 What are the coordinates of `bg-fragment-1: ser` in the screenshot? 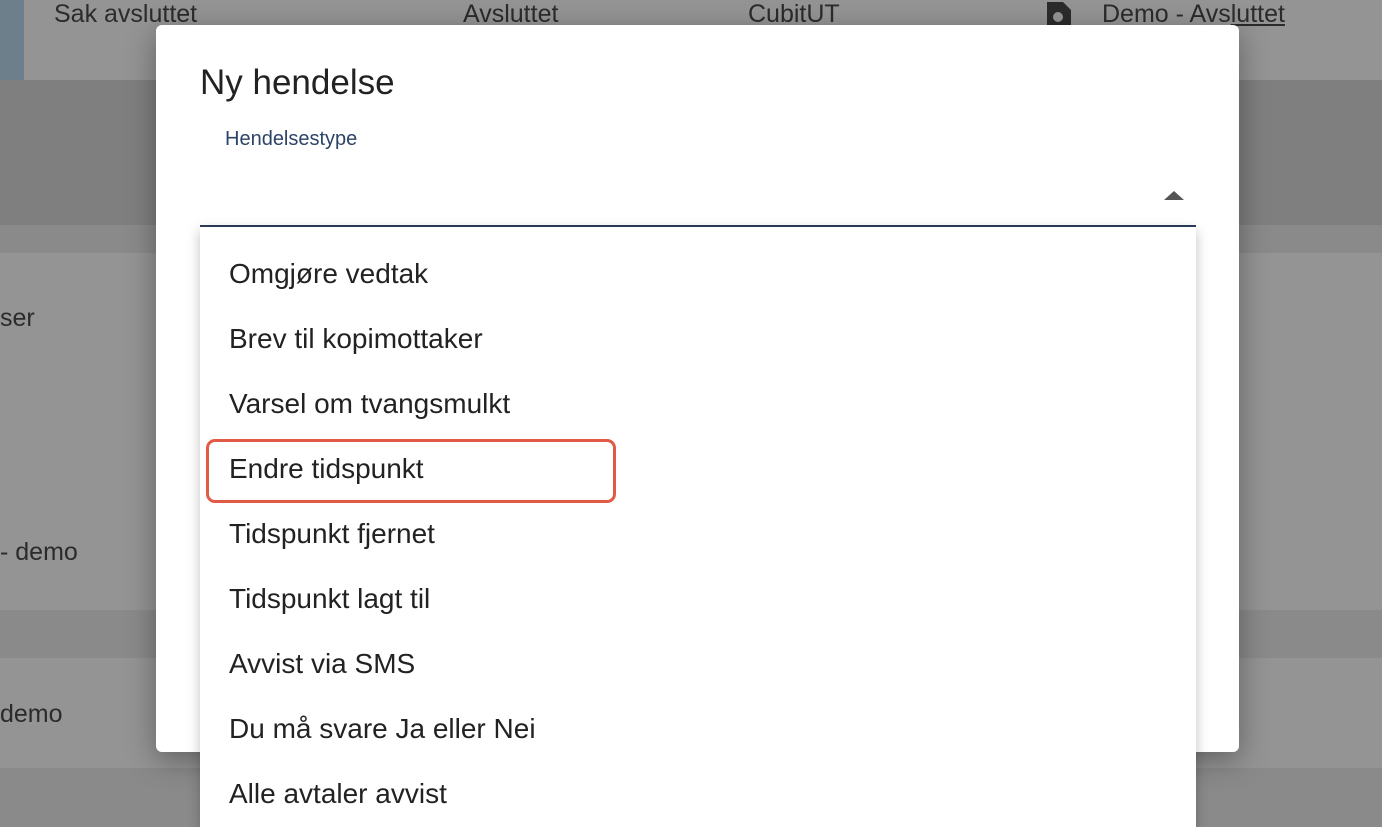 It's located at (17, 318).